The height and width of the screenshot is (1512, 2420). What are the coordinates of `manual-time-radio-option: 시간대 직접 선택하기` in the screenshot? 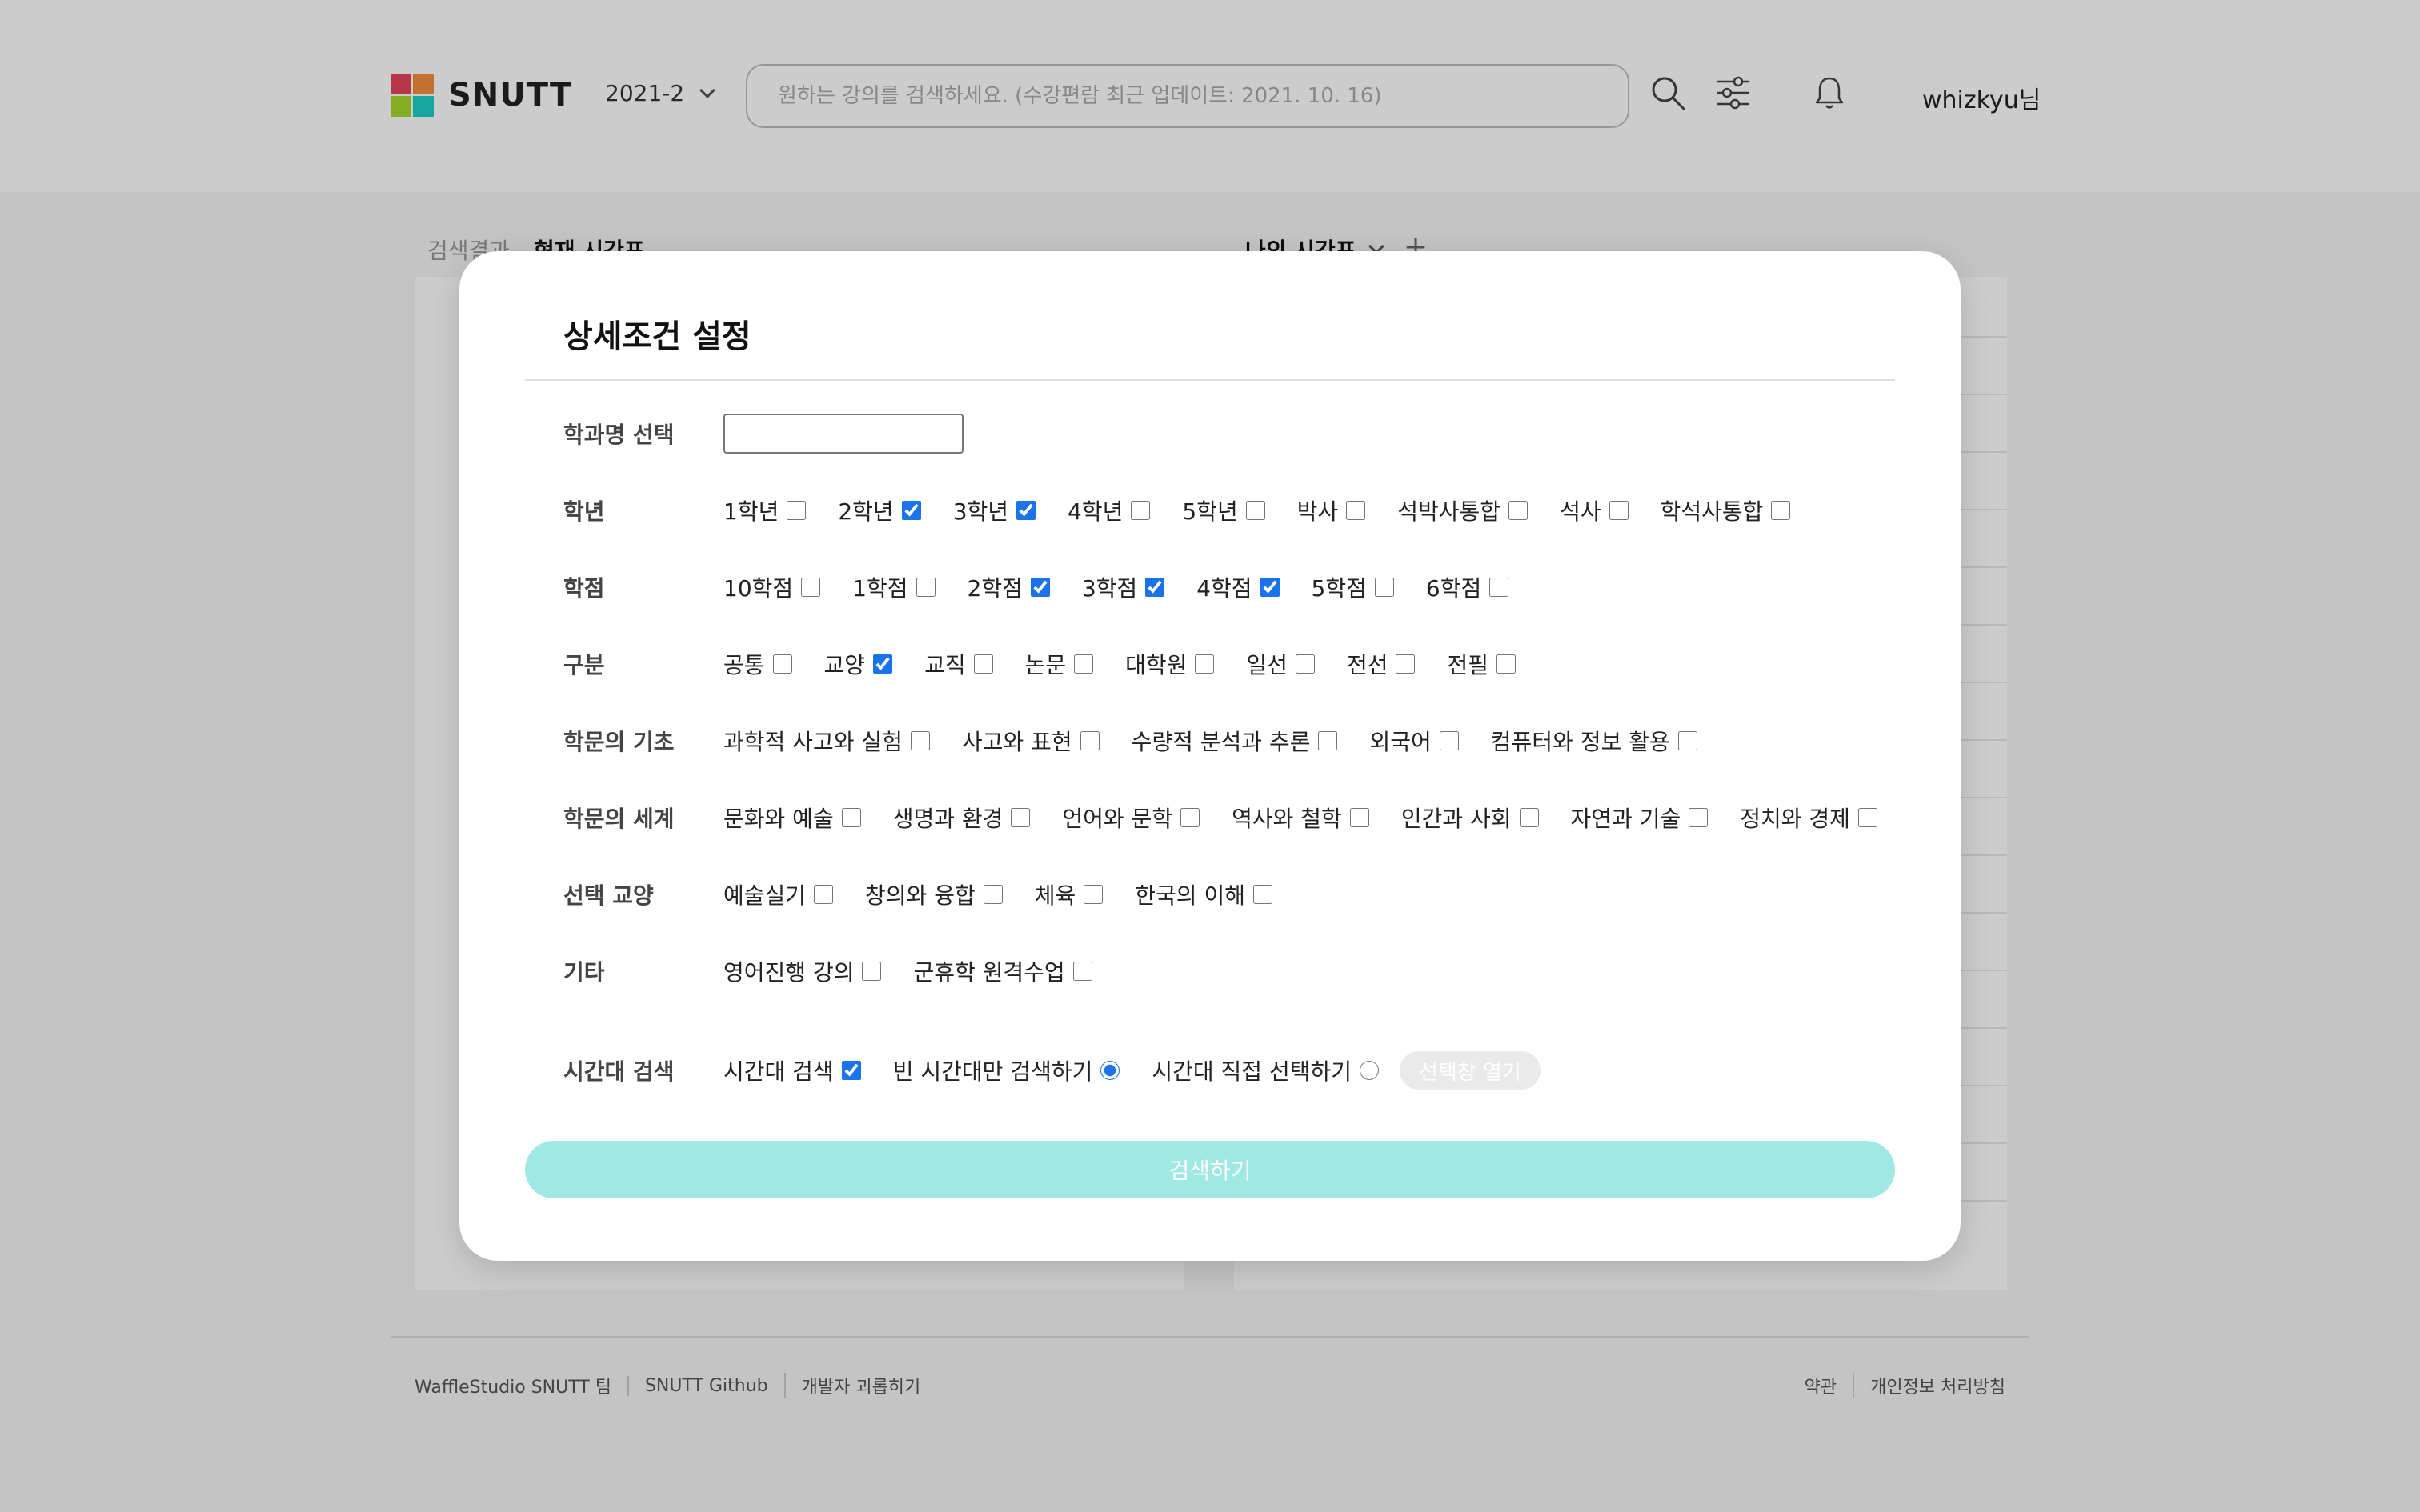 It's located at (1266, 1070).